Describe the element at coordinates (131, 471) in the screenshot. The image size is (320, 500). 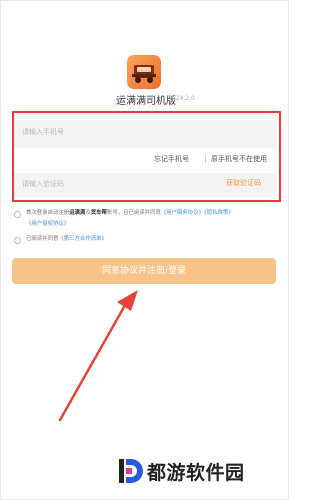
I see `watermark-logo-icon` at that location.